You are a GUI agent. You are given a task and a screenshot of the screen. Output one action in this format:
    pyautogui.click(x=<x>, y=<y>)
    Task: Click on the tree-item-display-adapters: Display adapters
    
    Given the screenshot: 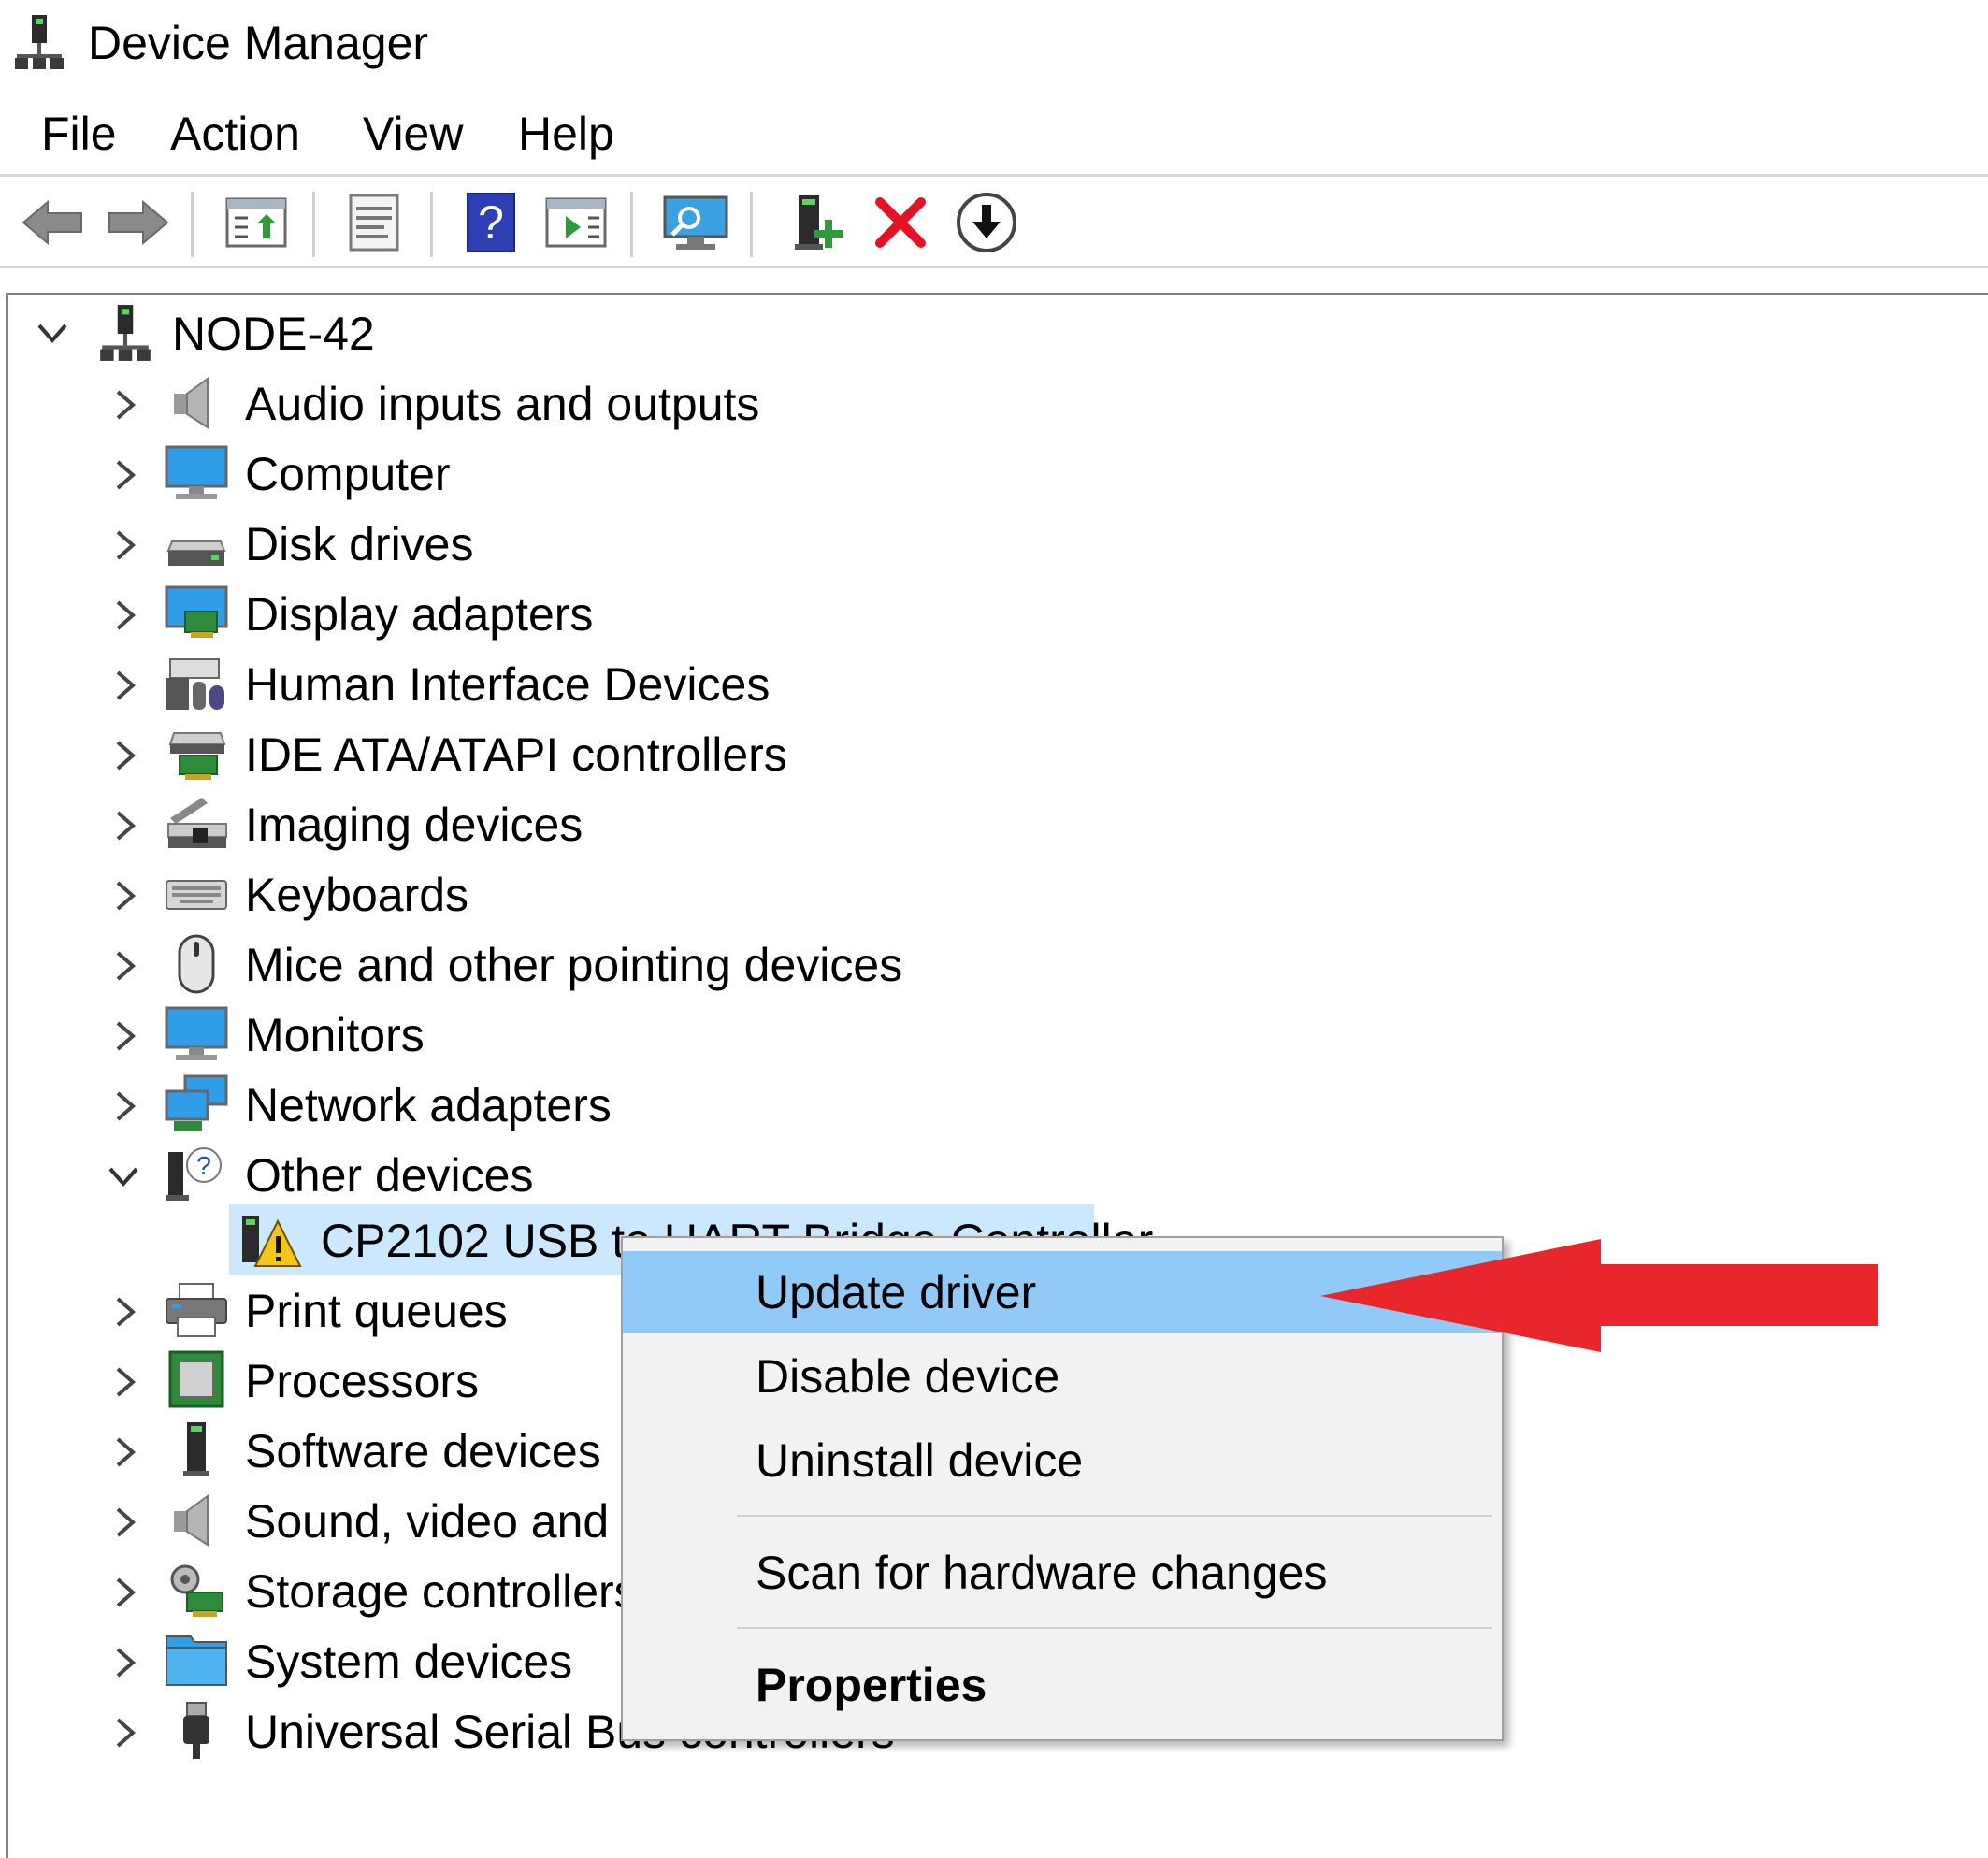 What is the action you would take?
    pyautogui.click(x=468, y=615)
    